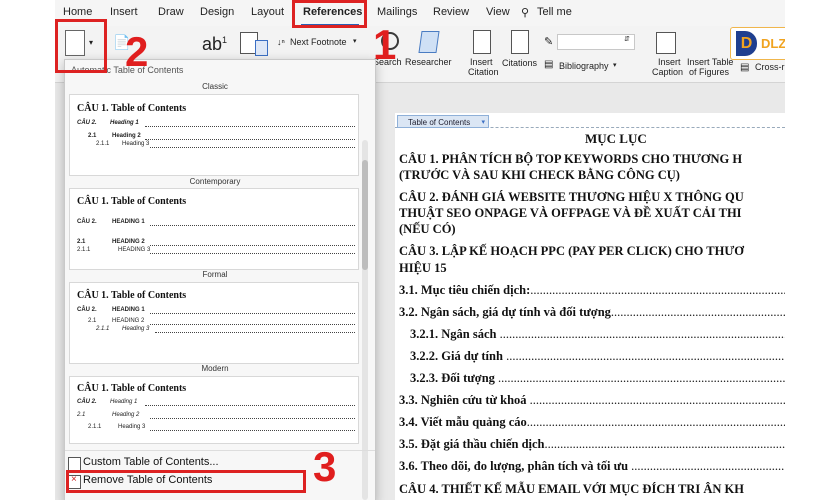 This screenshot has width=840, height=500. Describe the element at coordinates (483, 122) in the screenshot. I see `toc-tag-chevron-icon: ▾` at that location.